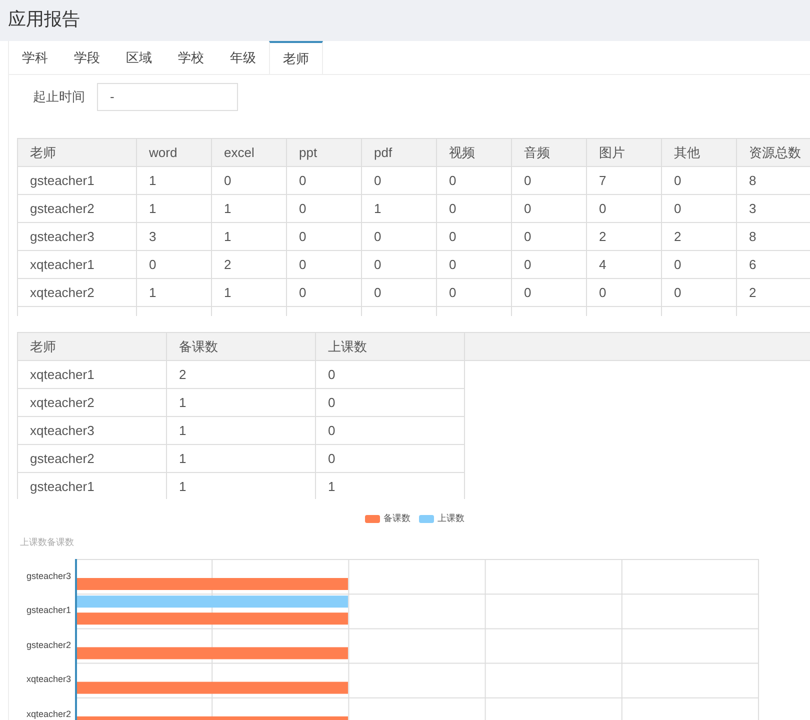 The height and width of the screenshot is (720, 810). I want to click on page-title: 应用报告, so click(44, 19).